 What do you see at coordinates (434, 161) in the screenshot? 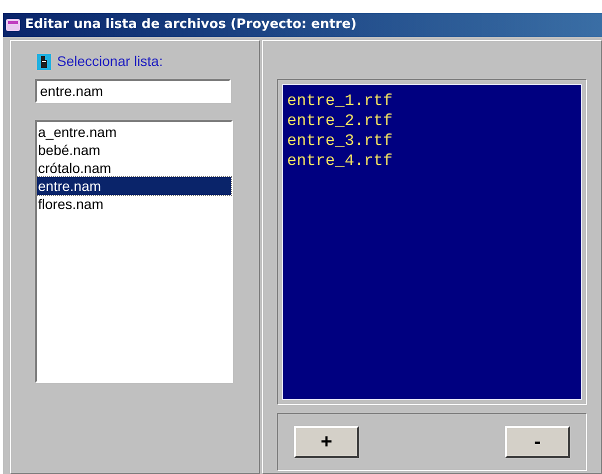
I see `file-entry: entre_4.rtf` at bounding box center [434, 161].